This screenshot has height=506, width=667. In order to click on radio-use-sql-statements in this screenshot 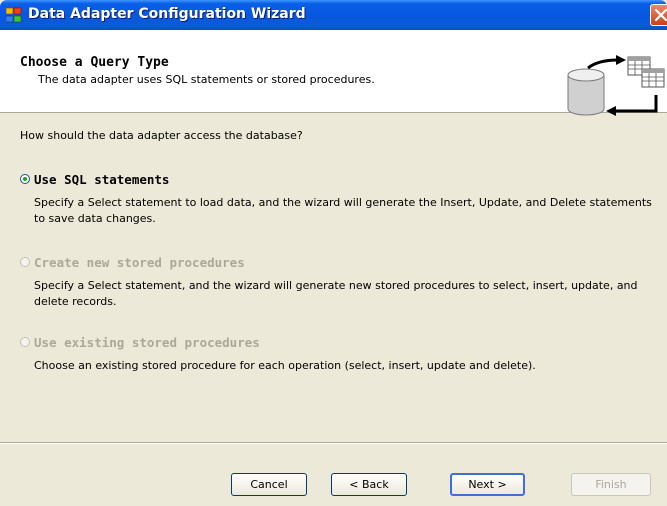, I will do `click(25, 179)`.